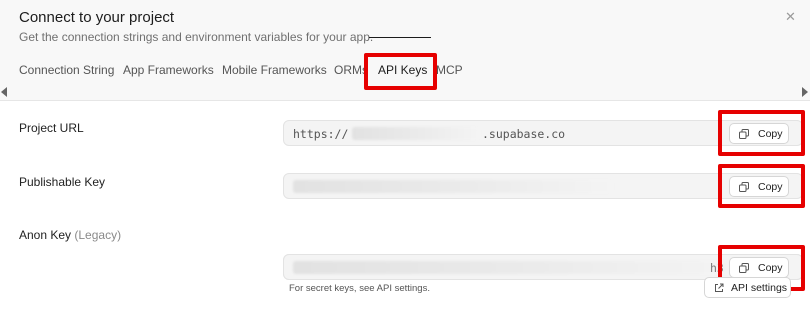 This screenshot has width=810, height=315. Describe the element at coordinates (97, 17) in the screenshot. I see `dialog-title: Connect to your project` at that location.